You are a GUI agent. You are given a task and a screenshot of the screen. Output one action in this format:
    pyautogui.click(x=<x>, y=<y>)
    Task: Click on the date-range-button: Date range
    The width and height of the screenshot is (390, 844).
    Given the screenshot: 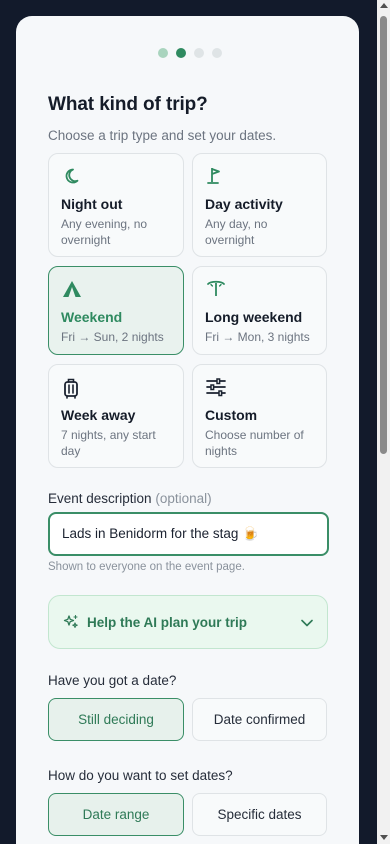 What is the action you would take?
    pyautogui.click(x=116, y=814)
    